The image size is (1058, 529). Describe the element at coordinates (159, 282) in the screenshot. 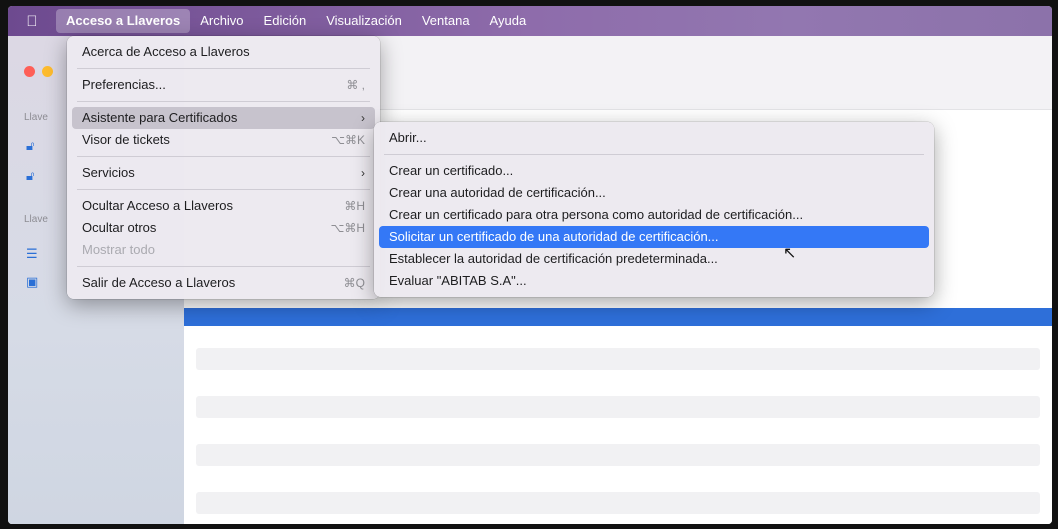

I see `menu-item-label: Salir de Acceso a Llaveros` at that location.